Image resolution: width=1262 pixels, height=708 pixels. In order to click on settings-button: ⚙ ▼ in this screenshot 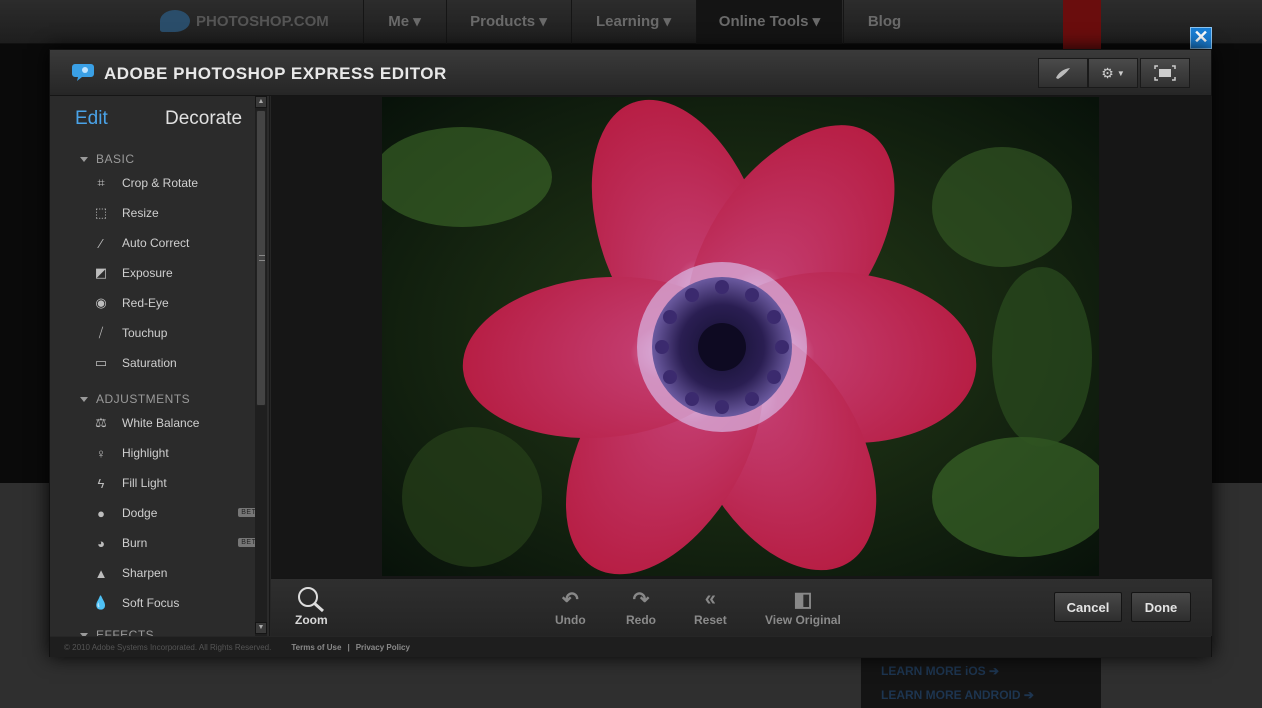, I will do `click(1113, 73)`.